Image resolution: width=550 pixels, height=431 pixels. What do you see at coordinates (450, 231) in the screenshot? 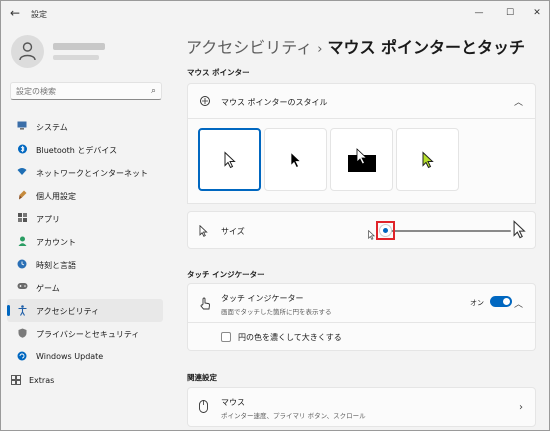
I see `size-slider-track` at bounding box center [450, 231].